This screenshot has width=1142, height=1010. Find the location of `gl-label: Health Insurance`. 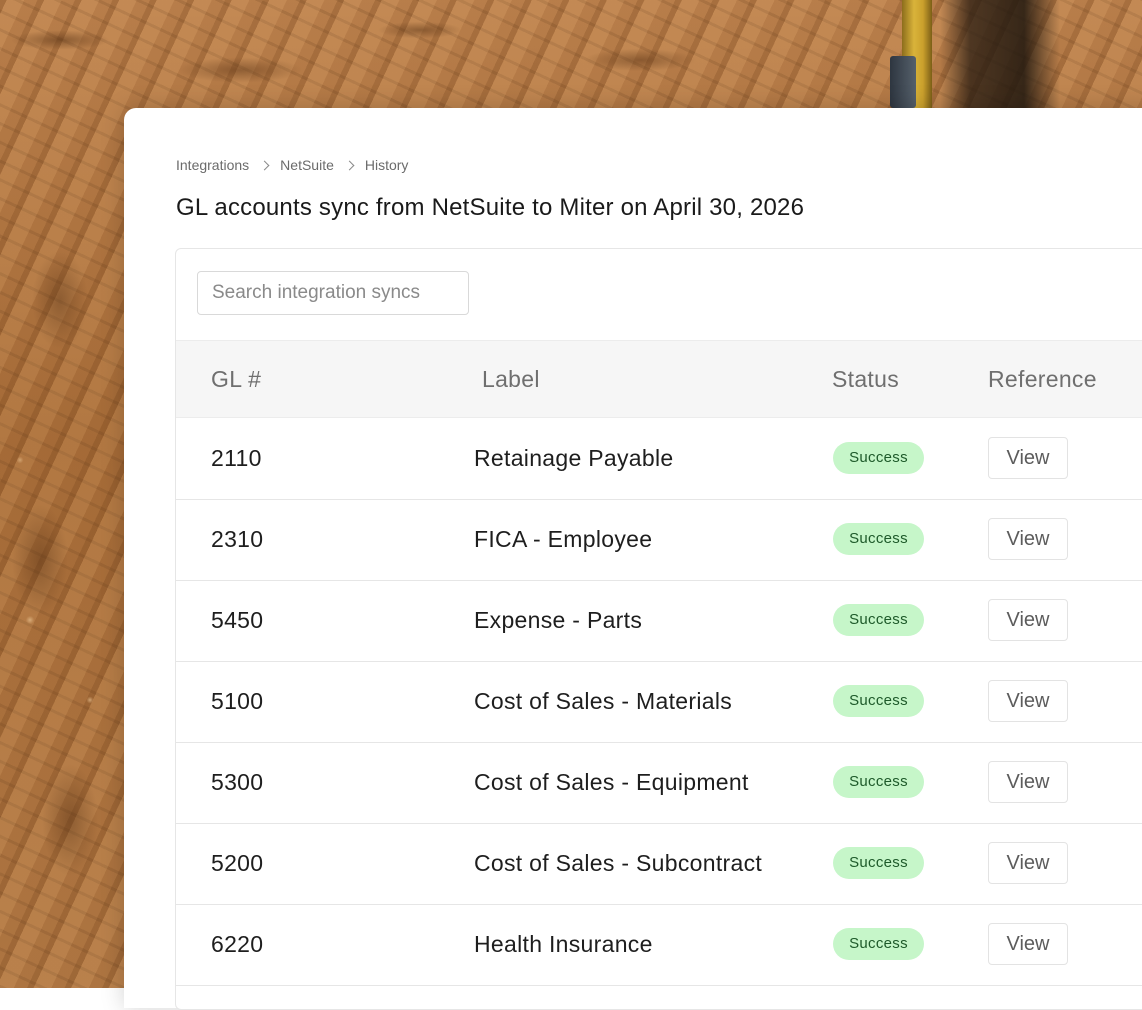

gl-label: Health Insurance is located at coordinates (563, 944).